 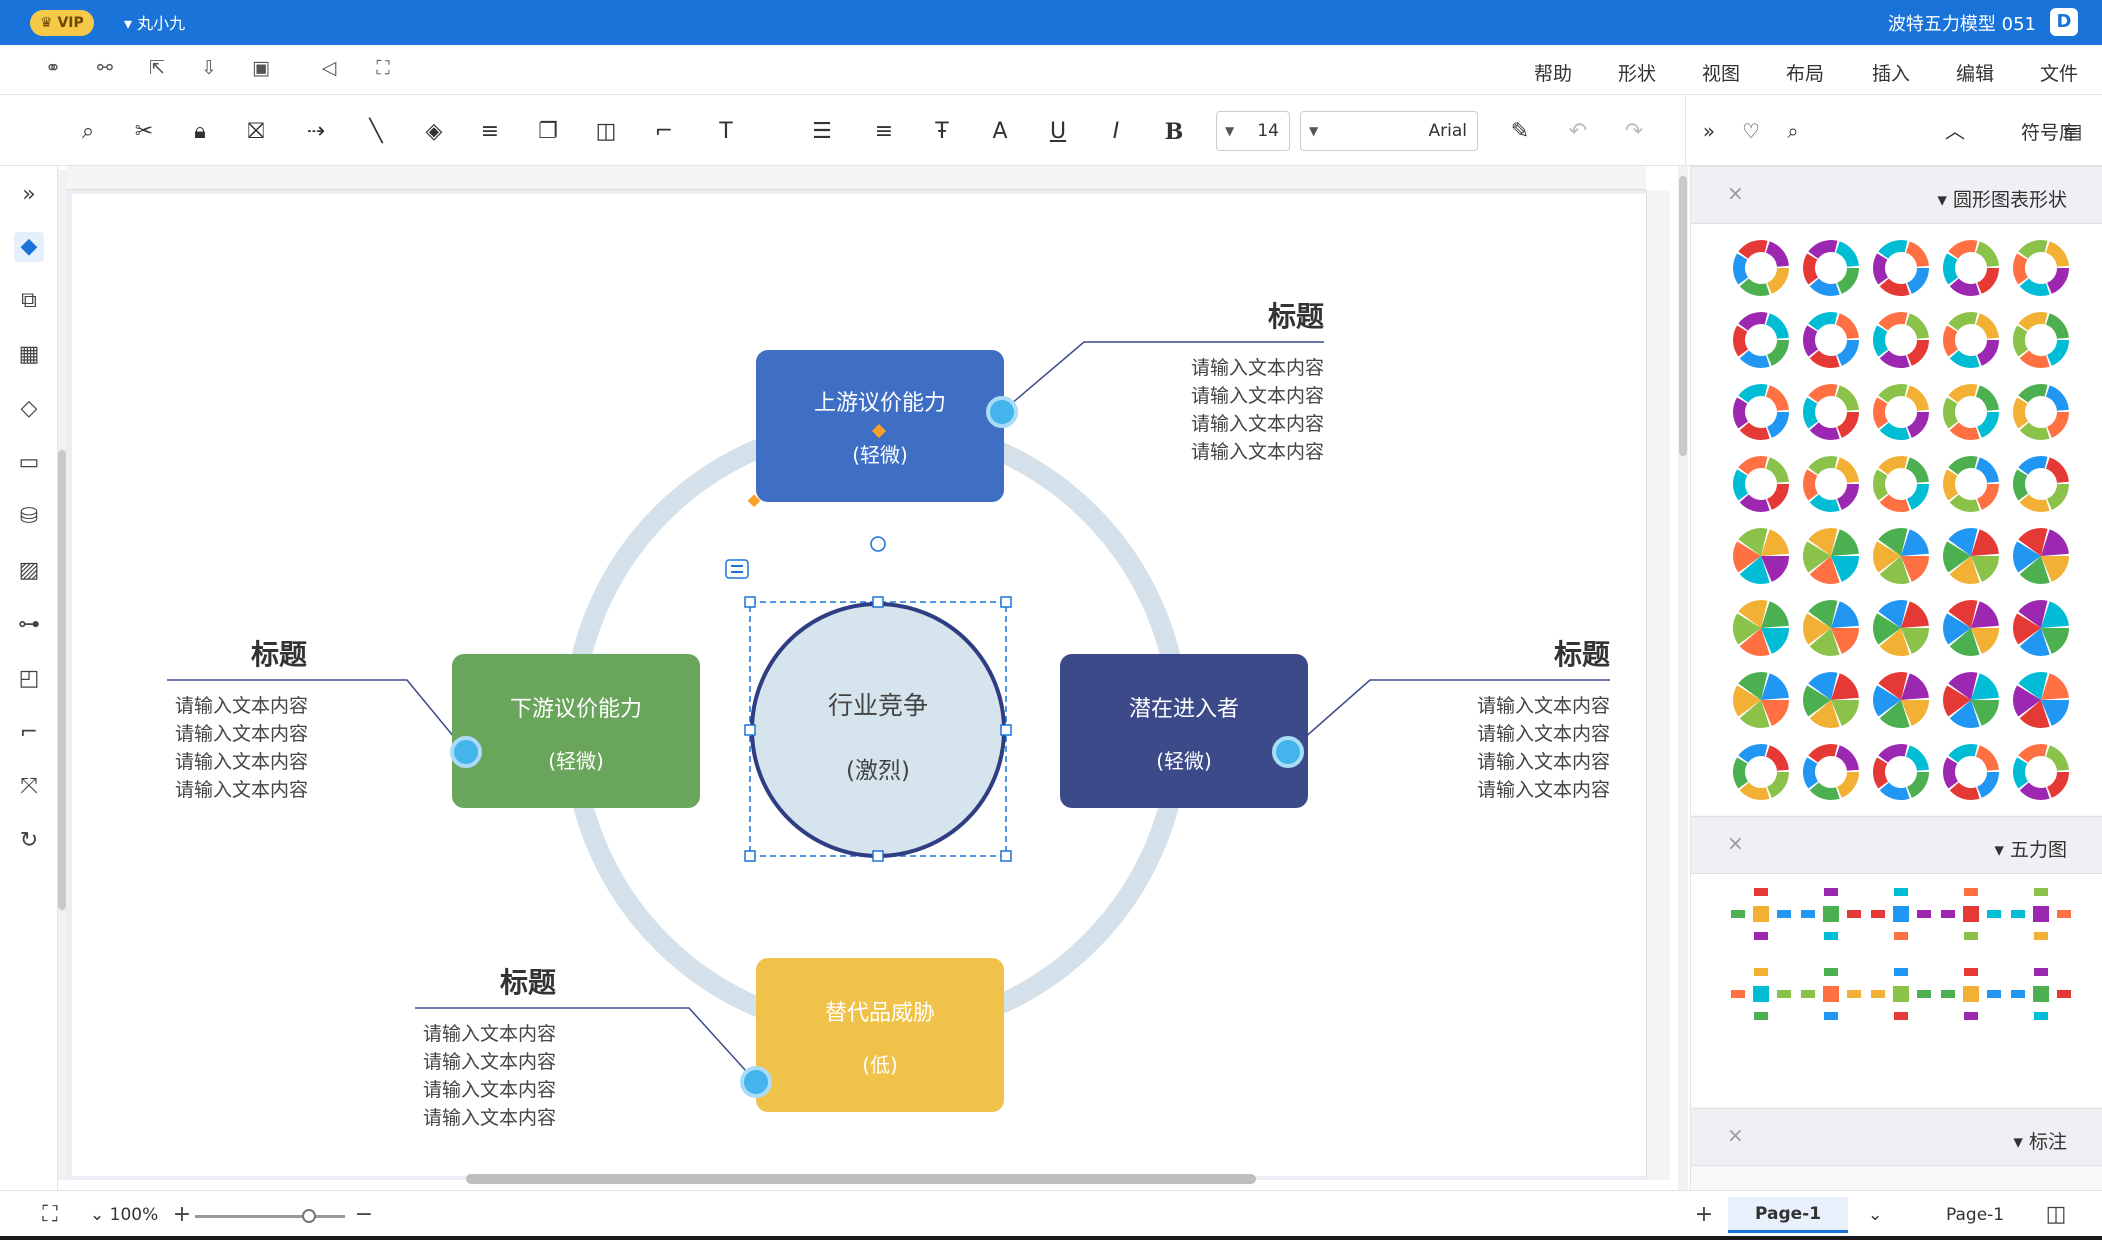 What do you see at coordinates (861, 1179) in the screenshot?
I see `horizontal-scrollbar` at bounding box center [861, 1179].